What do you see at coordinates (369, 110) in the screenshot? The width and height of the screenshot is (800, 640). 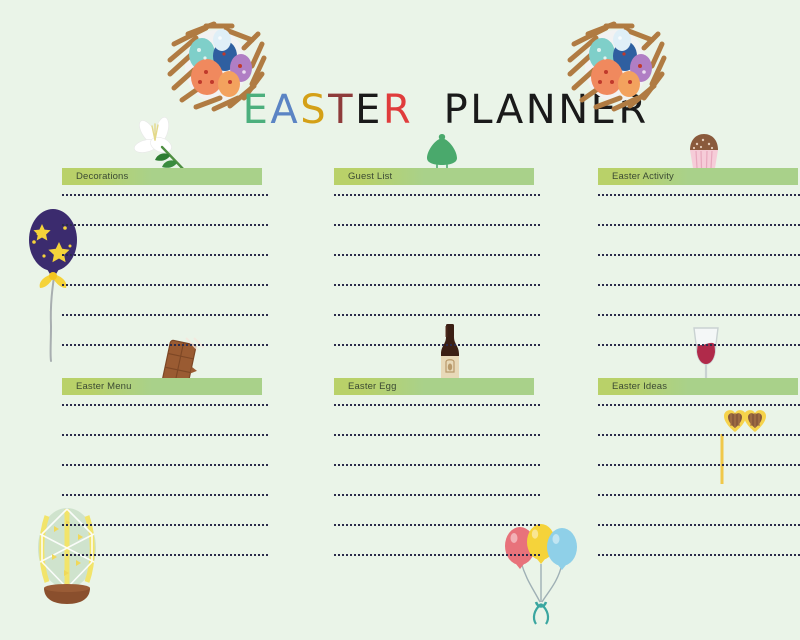 I see `title-letter-e2: E` at bounding box center [369, 110].